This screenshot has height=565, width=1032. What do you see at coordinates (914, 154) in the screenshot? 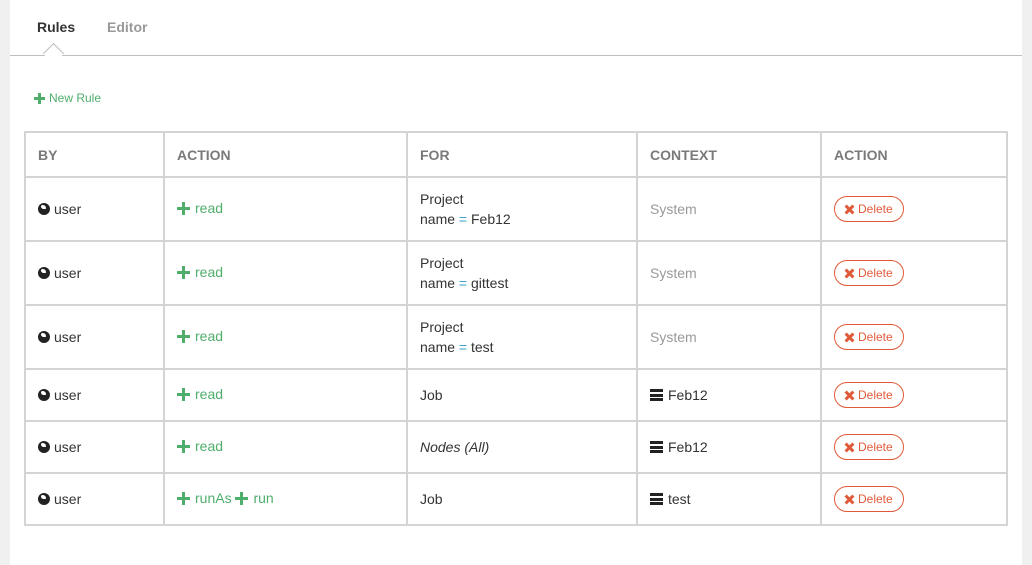
I see `header-action-delete: ACTION` at bounding box center [914, 154].